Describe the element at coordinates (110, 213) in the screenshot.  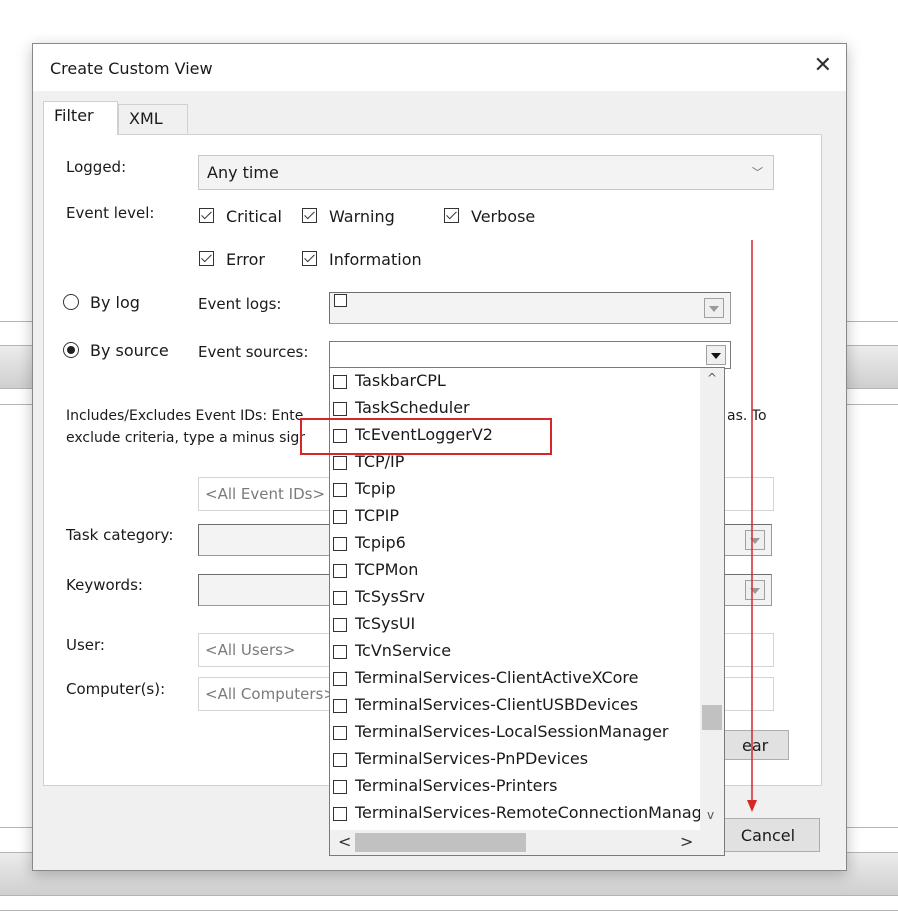
I see `event-level-label: Event level:` at that location.